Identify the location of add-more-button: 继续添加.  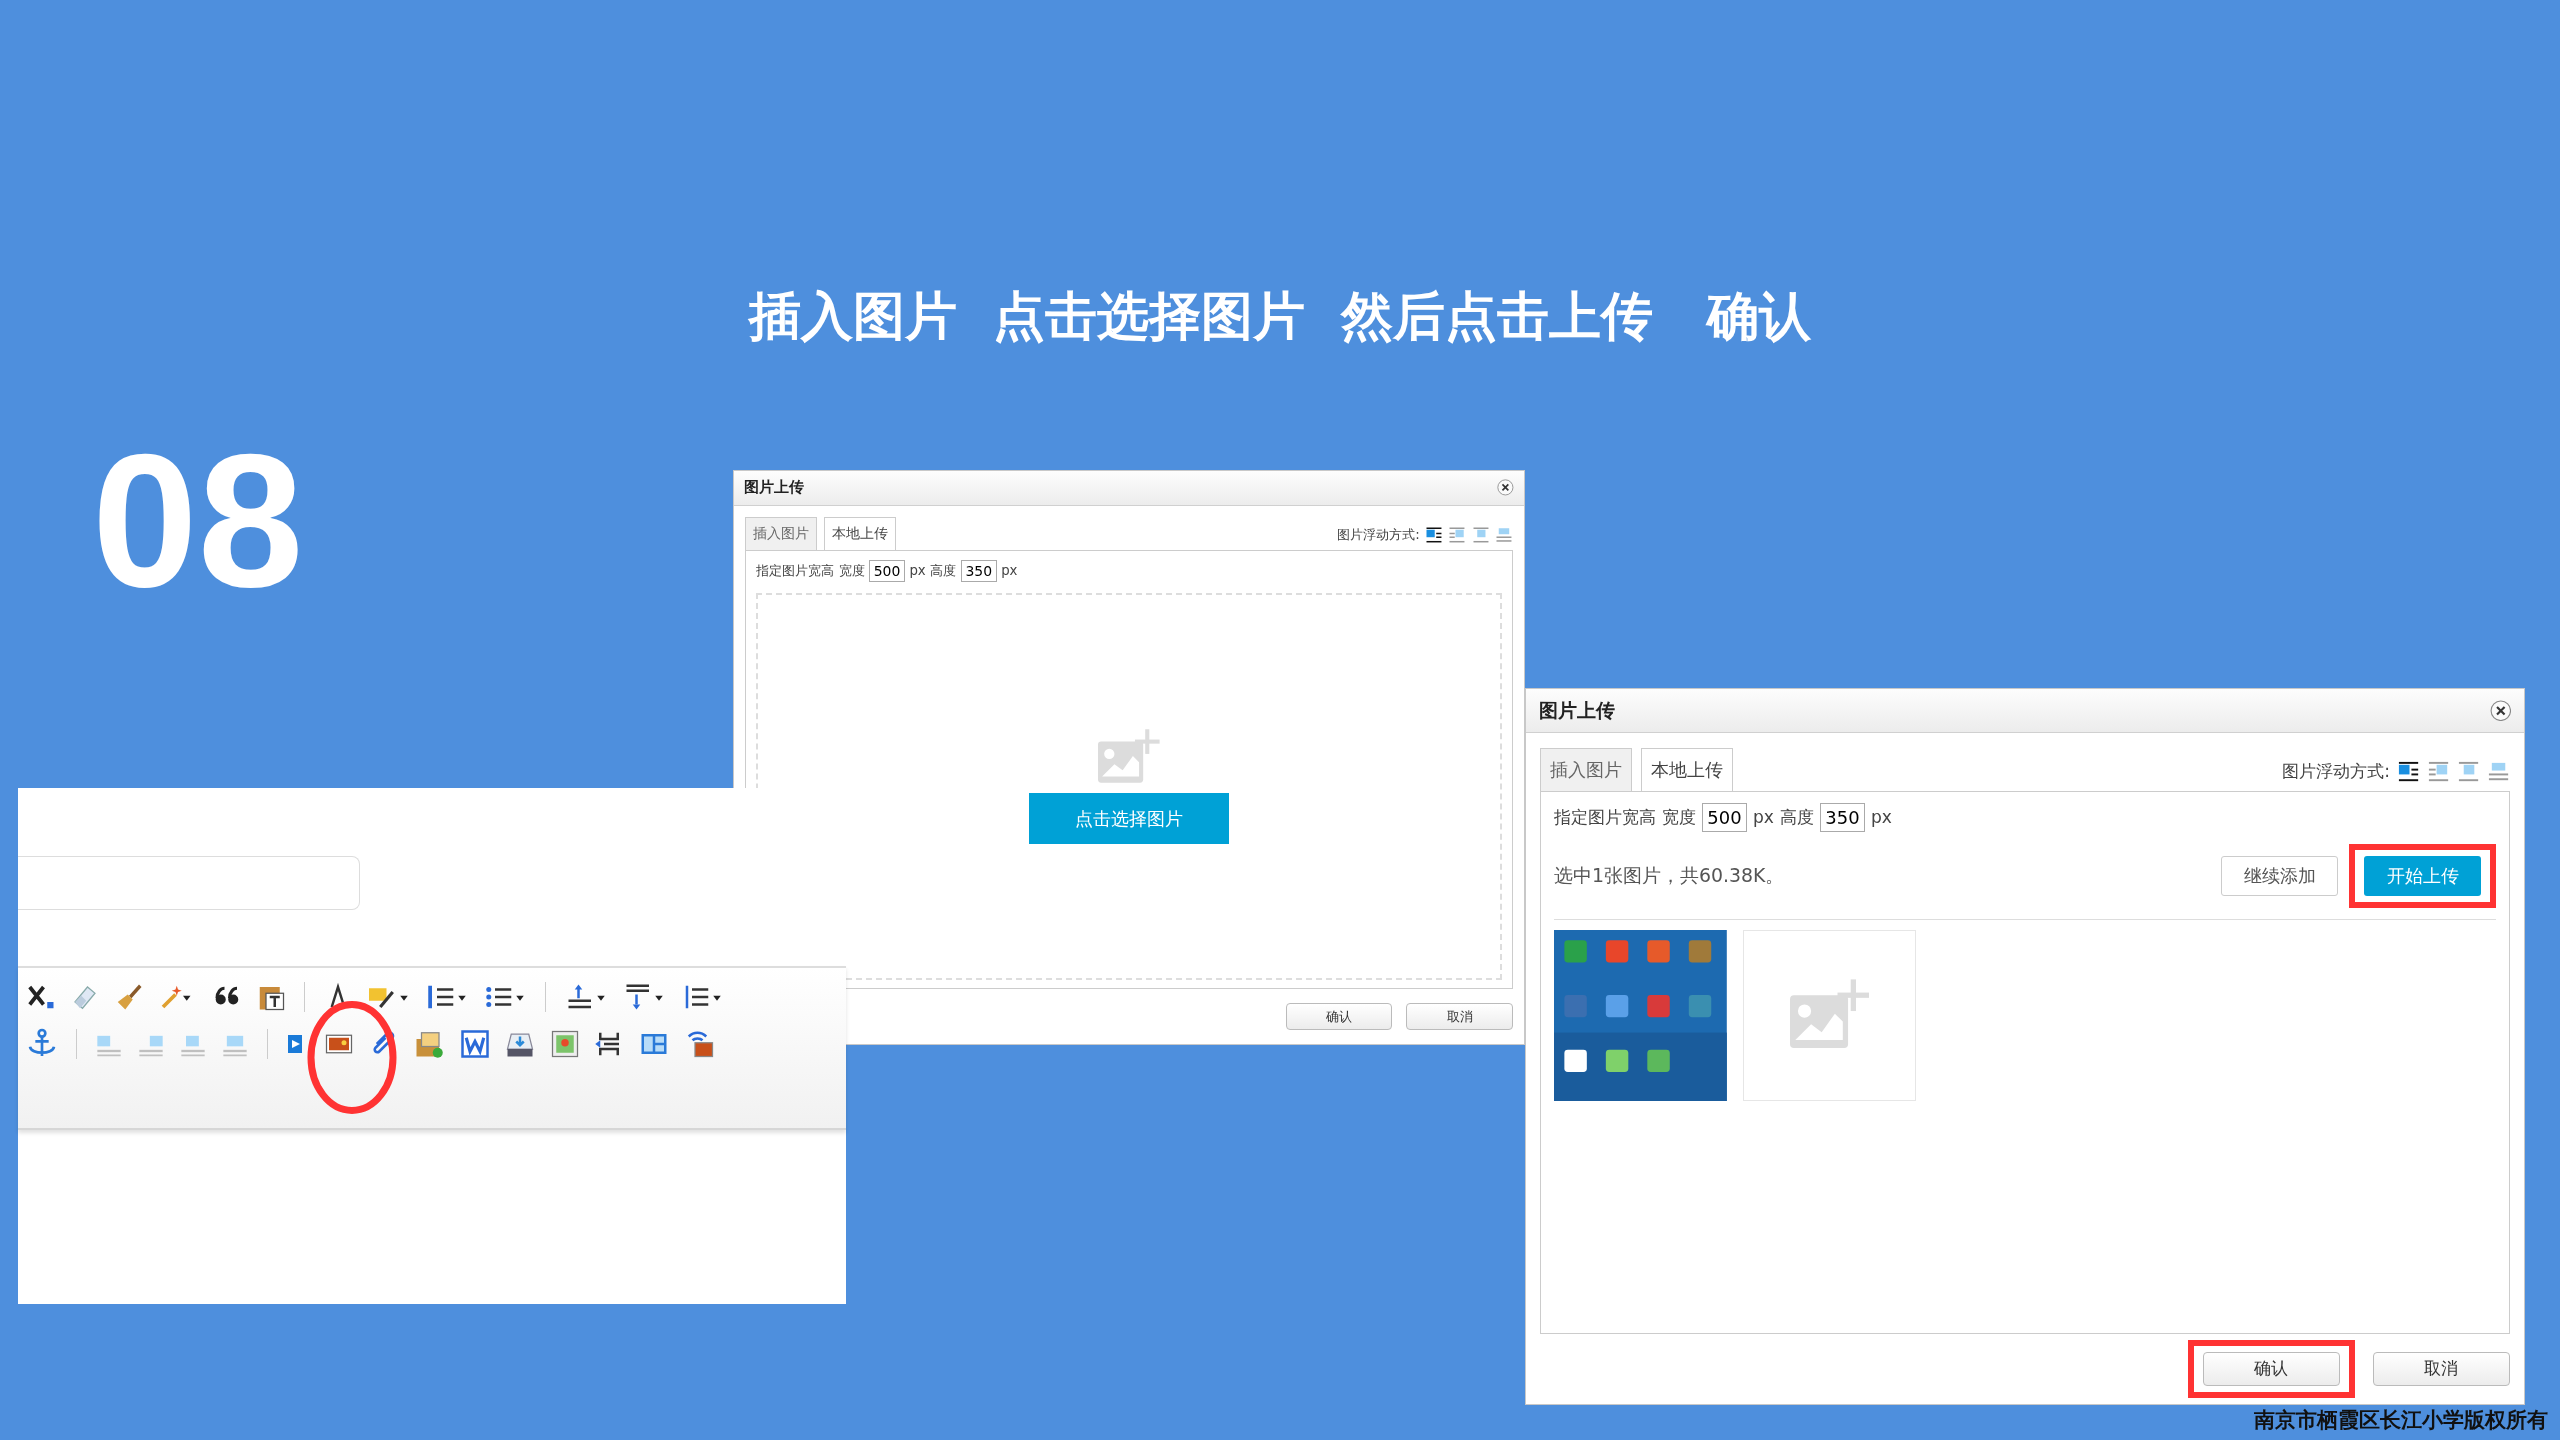
(2280, 876).